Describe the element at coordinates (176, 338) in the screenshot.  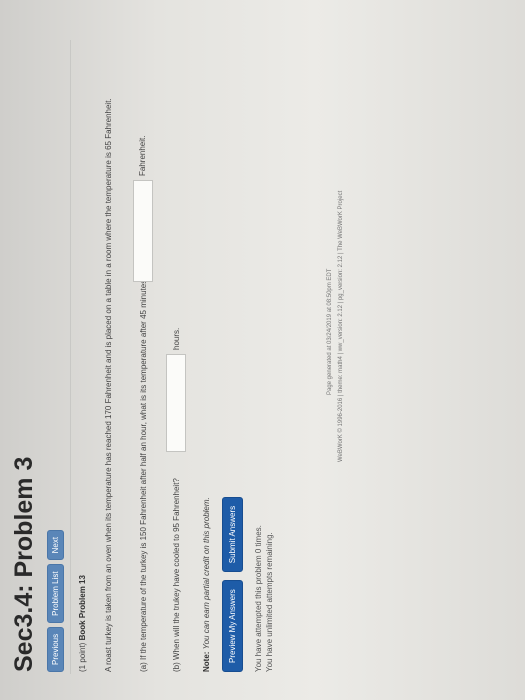
I see `part-b-unit: hours.` at that location.